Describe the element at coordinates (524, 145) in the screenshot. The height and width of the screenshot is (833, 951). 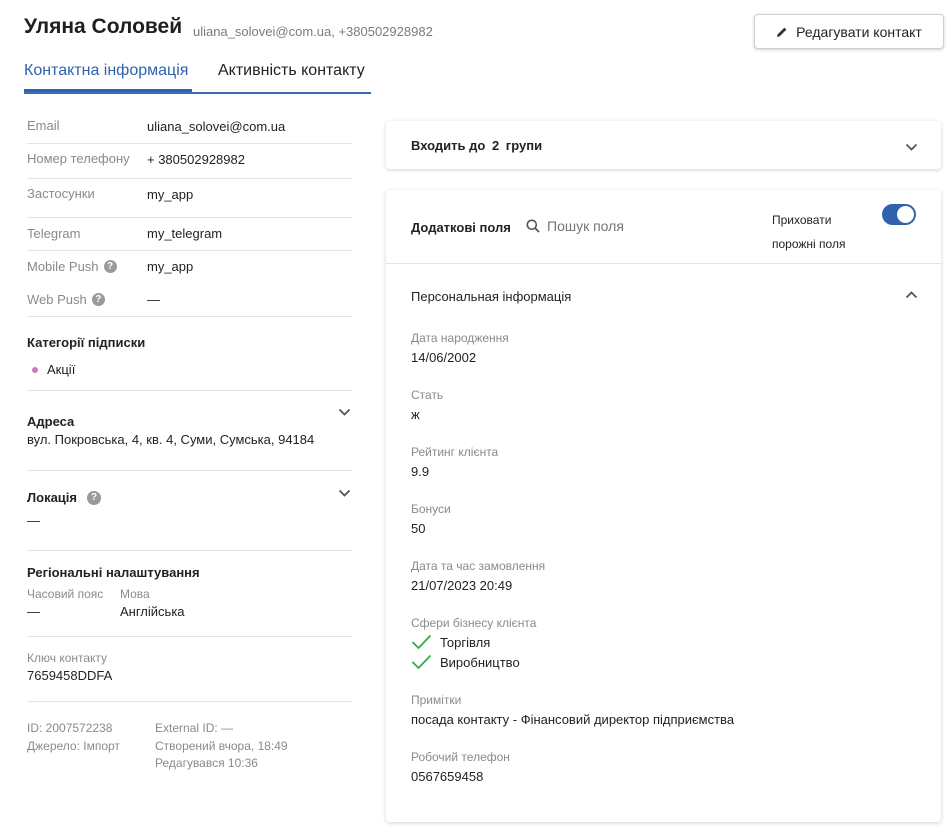
I see `groups-suffix: групи` at that location.